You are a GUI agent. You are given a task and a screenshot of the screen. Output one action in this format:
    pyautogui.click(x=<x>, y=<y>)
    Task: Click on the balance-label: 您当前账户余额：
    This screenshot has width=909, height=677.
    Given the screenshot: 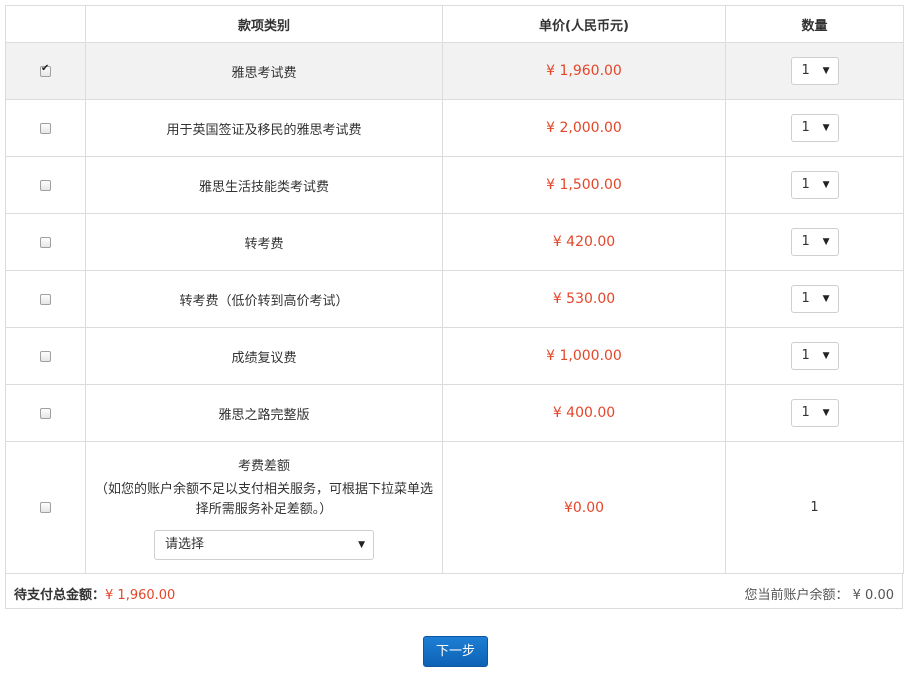 What is the action you would take?
    pyautogui.click(x=796, y=595)
    